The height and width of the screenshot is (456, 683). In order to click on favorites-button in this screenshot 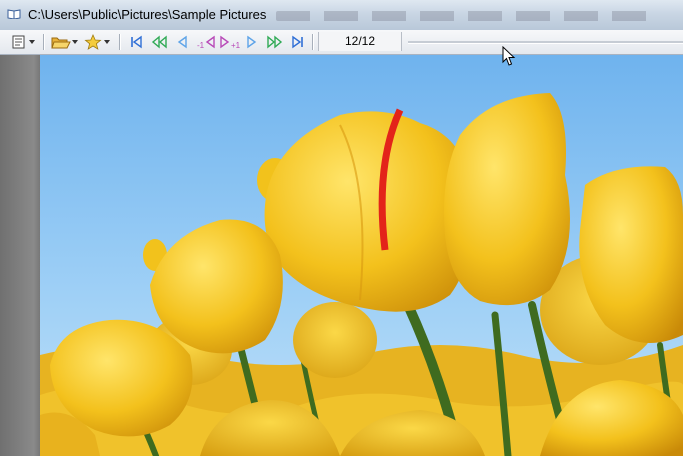, I will do `click(99, 42)`.